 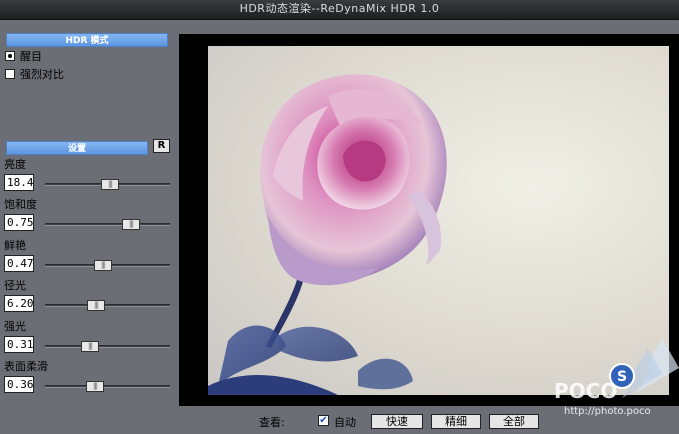 What do you see at coordinates (15, 245) in the screenshot?
I see `param-label: 鲜艳` at bounding box center [15, 245].